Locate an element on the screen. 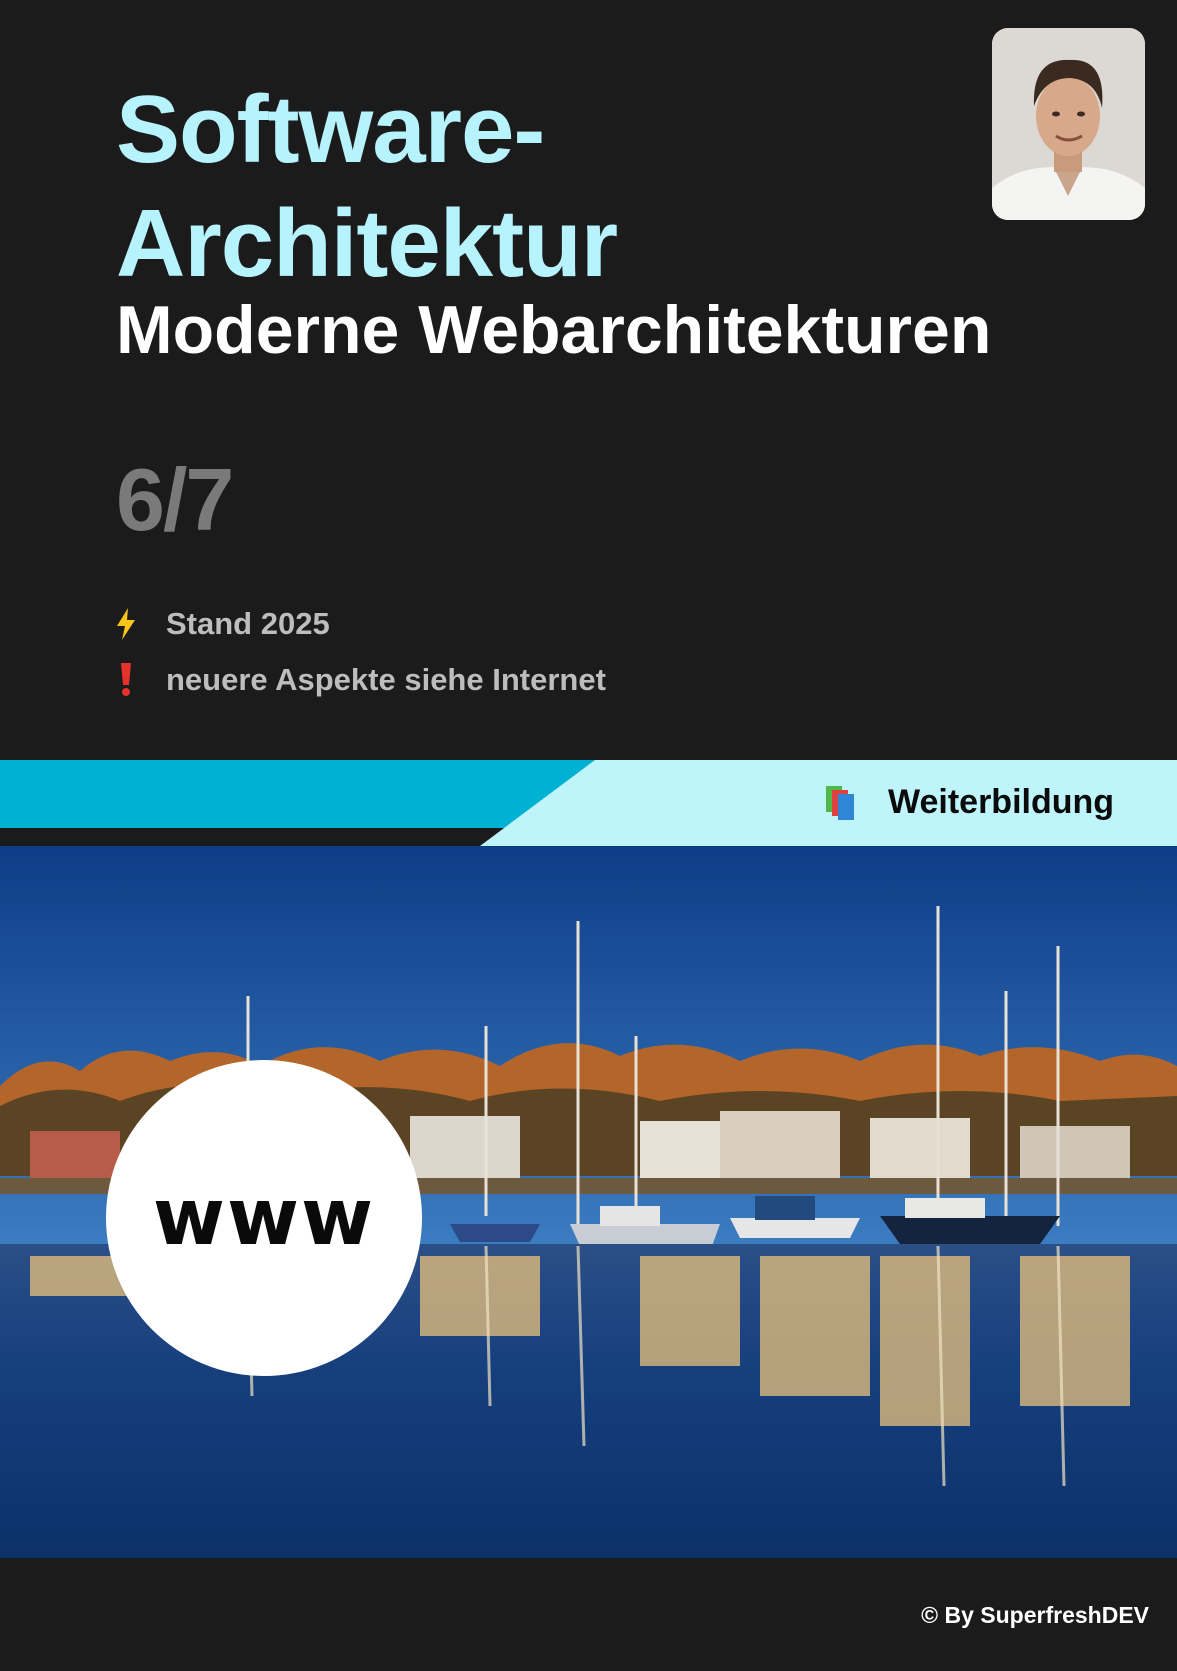 This screenshot has width=1177, height=1671. info-row-stand: Stand 2025 is located at coordinates (221, 624).